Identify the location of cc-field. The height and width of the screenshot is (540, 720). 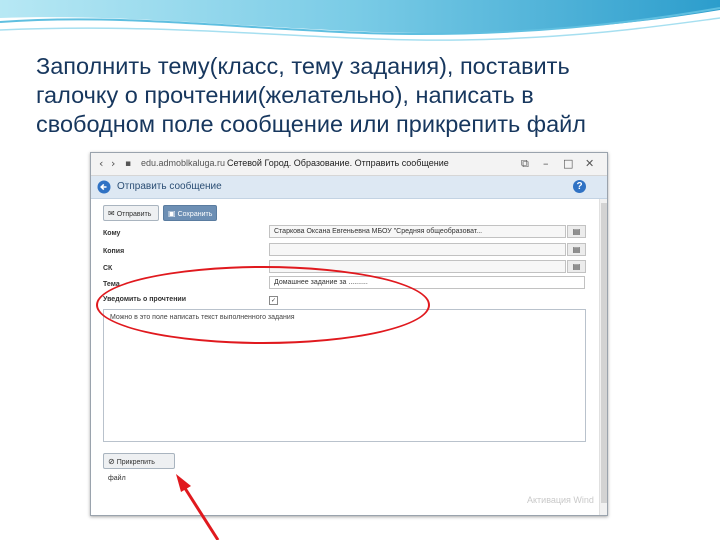
(417, 249).